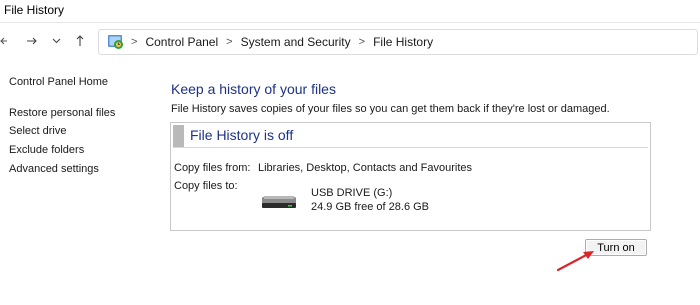 This screenshot has width=700, height=305. I want to click on status-header: File History is off, so click(410, 136).